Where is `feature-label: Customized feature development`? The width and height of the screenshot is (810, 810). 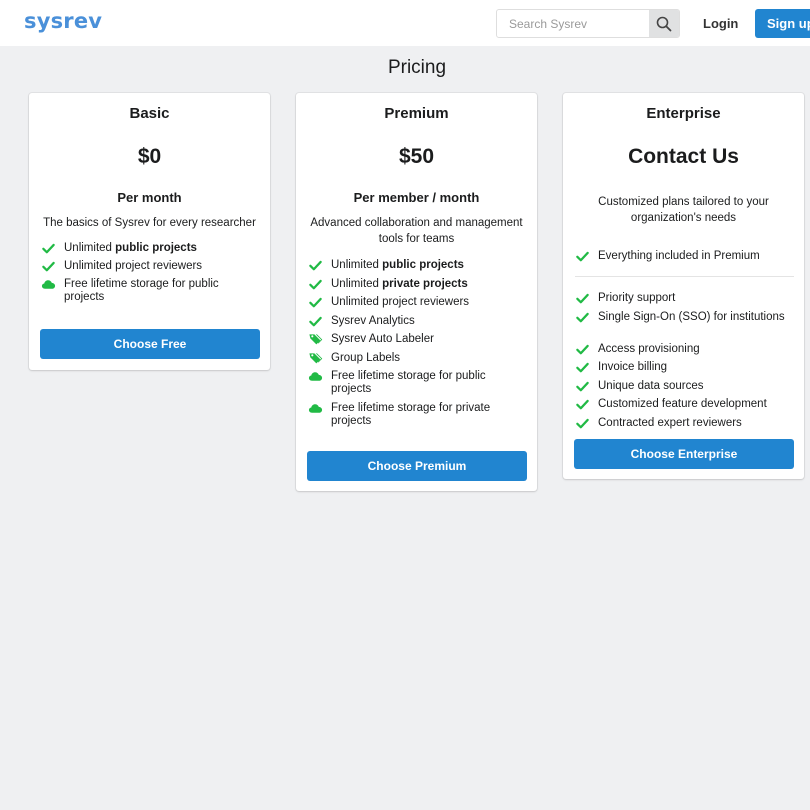 feature-label: Customized feature development is located at coordinates (682, 404).